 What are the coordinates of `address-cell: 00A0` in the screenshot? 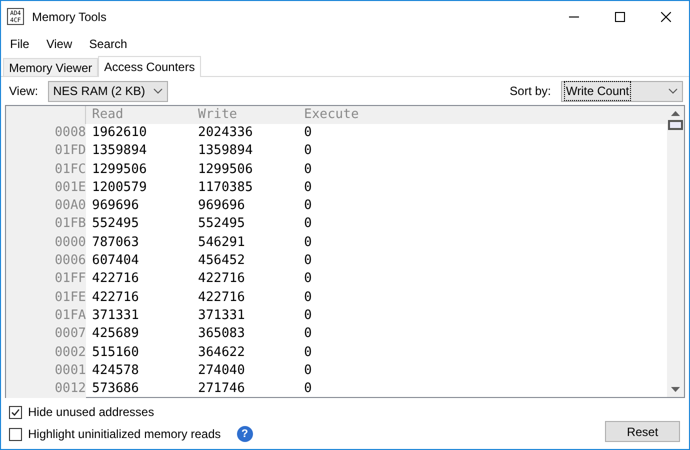 It's located at (70, 206).